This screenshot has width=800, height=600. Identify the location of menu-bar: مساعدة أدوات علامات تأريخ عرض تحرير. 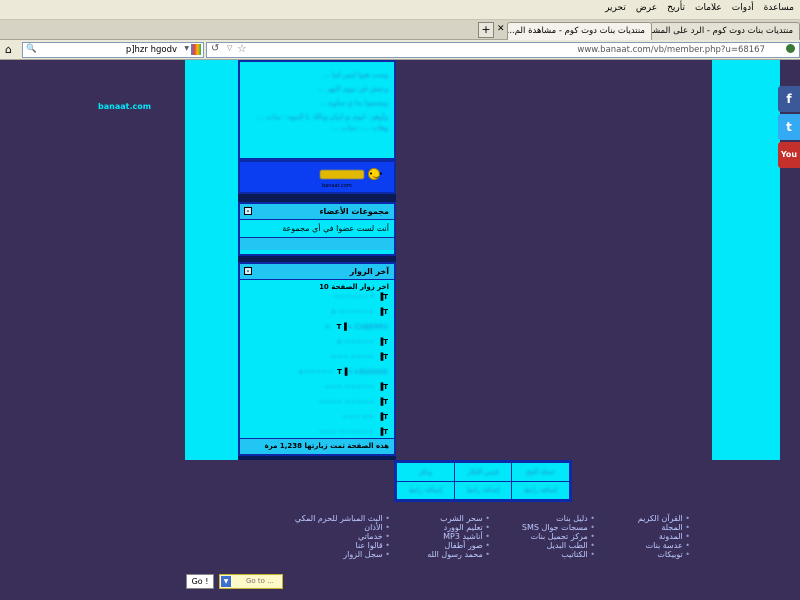
(400, 10).